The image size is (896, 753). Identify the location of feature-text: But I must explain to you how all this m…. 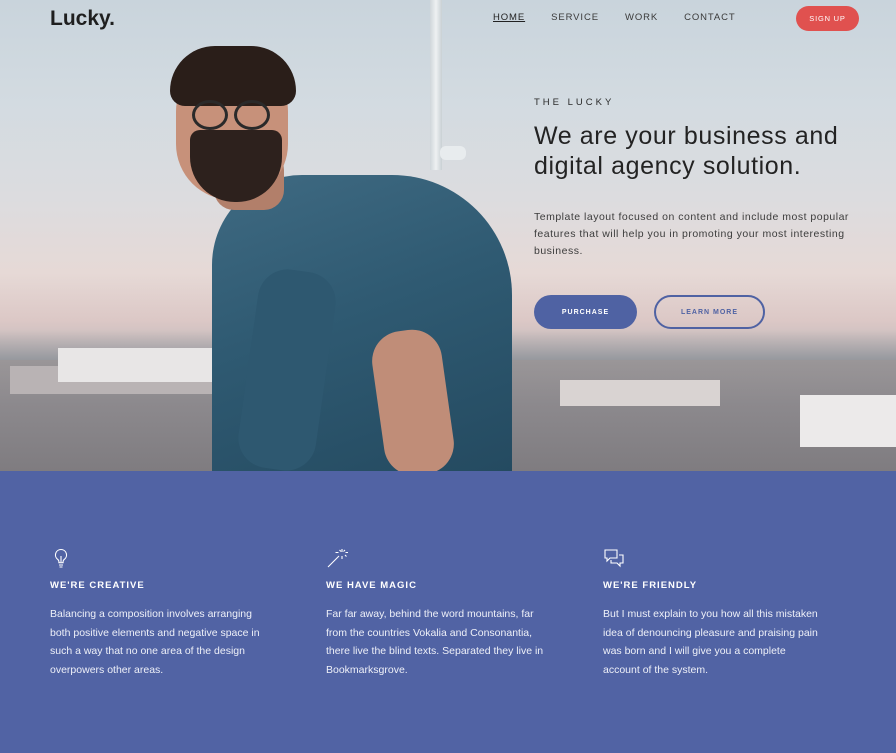
(710, 642).